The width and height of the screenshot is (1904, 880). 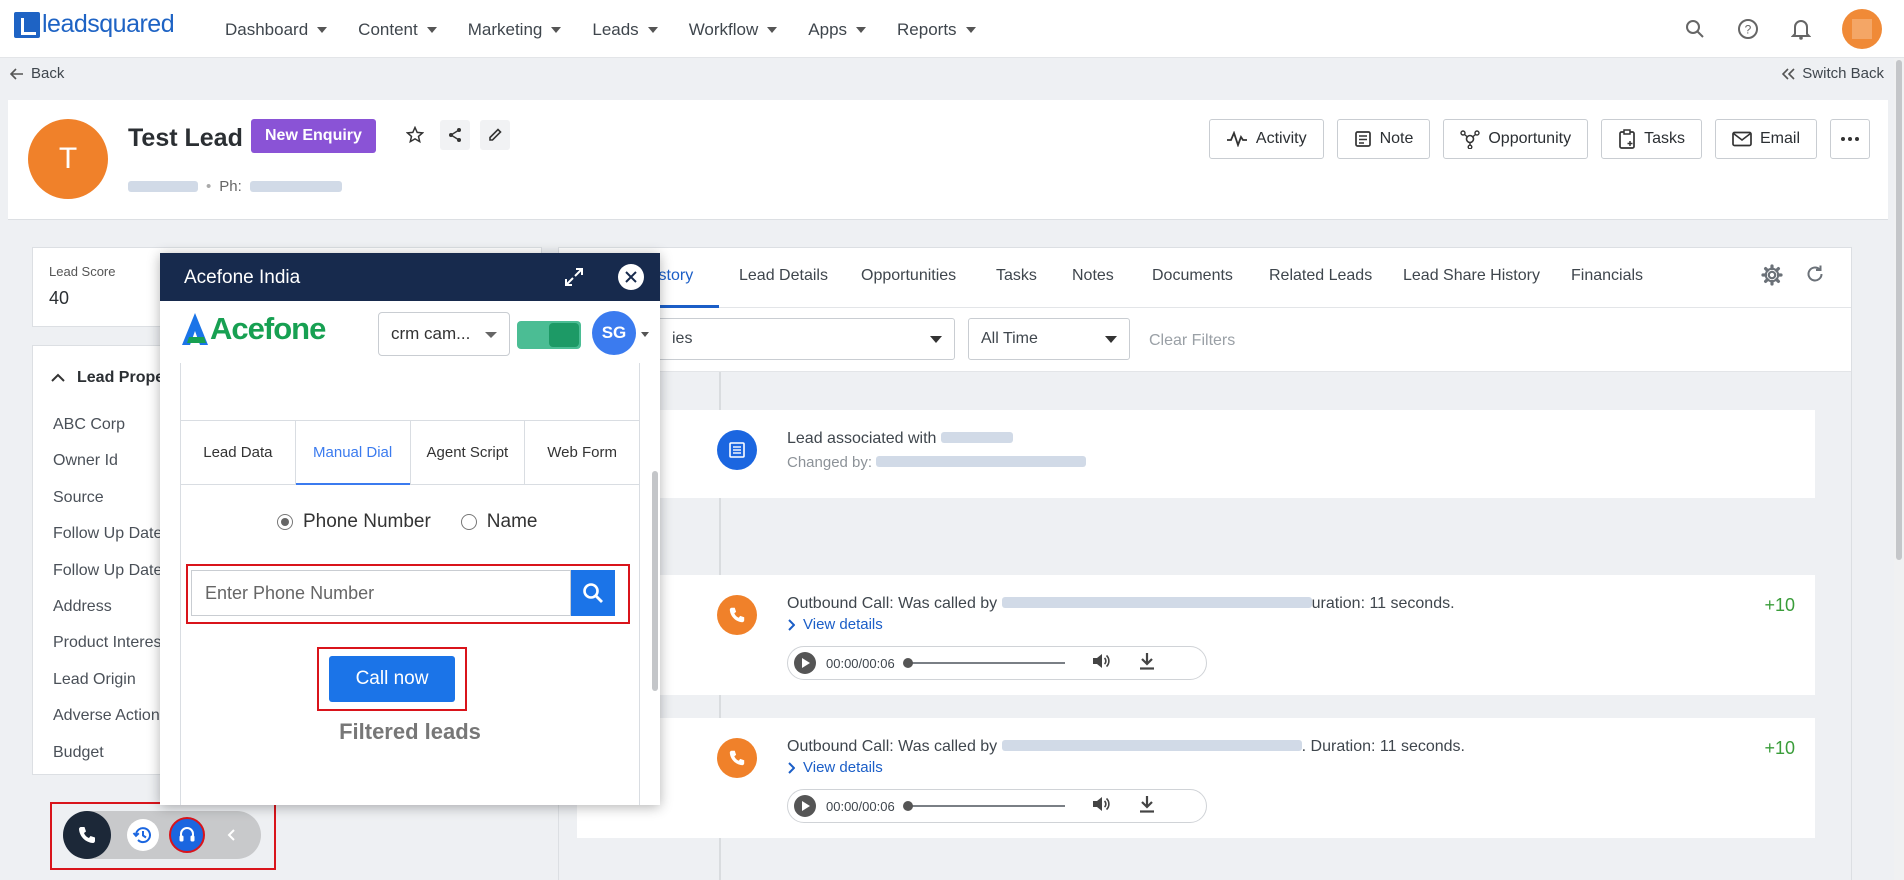 I want to click on note-button: Note, so click(x=1383, y=139).